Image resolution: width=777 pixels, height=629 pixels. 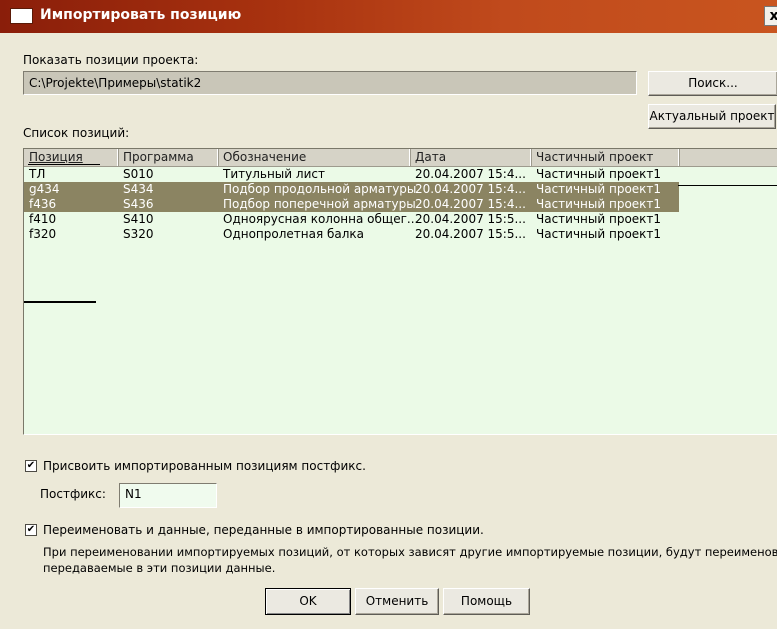 I want to click on rename-note-line2: передаваемые в эти позиции данные., so click(x=159, y=568).